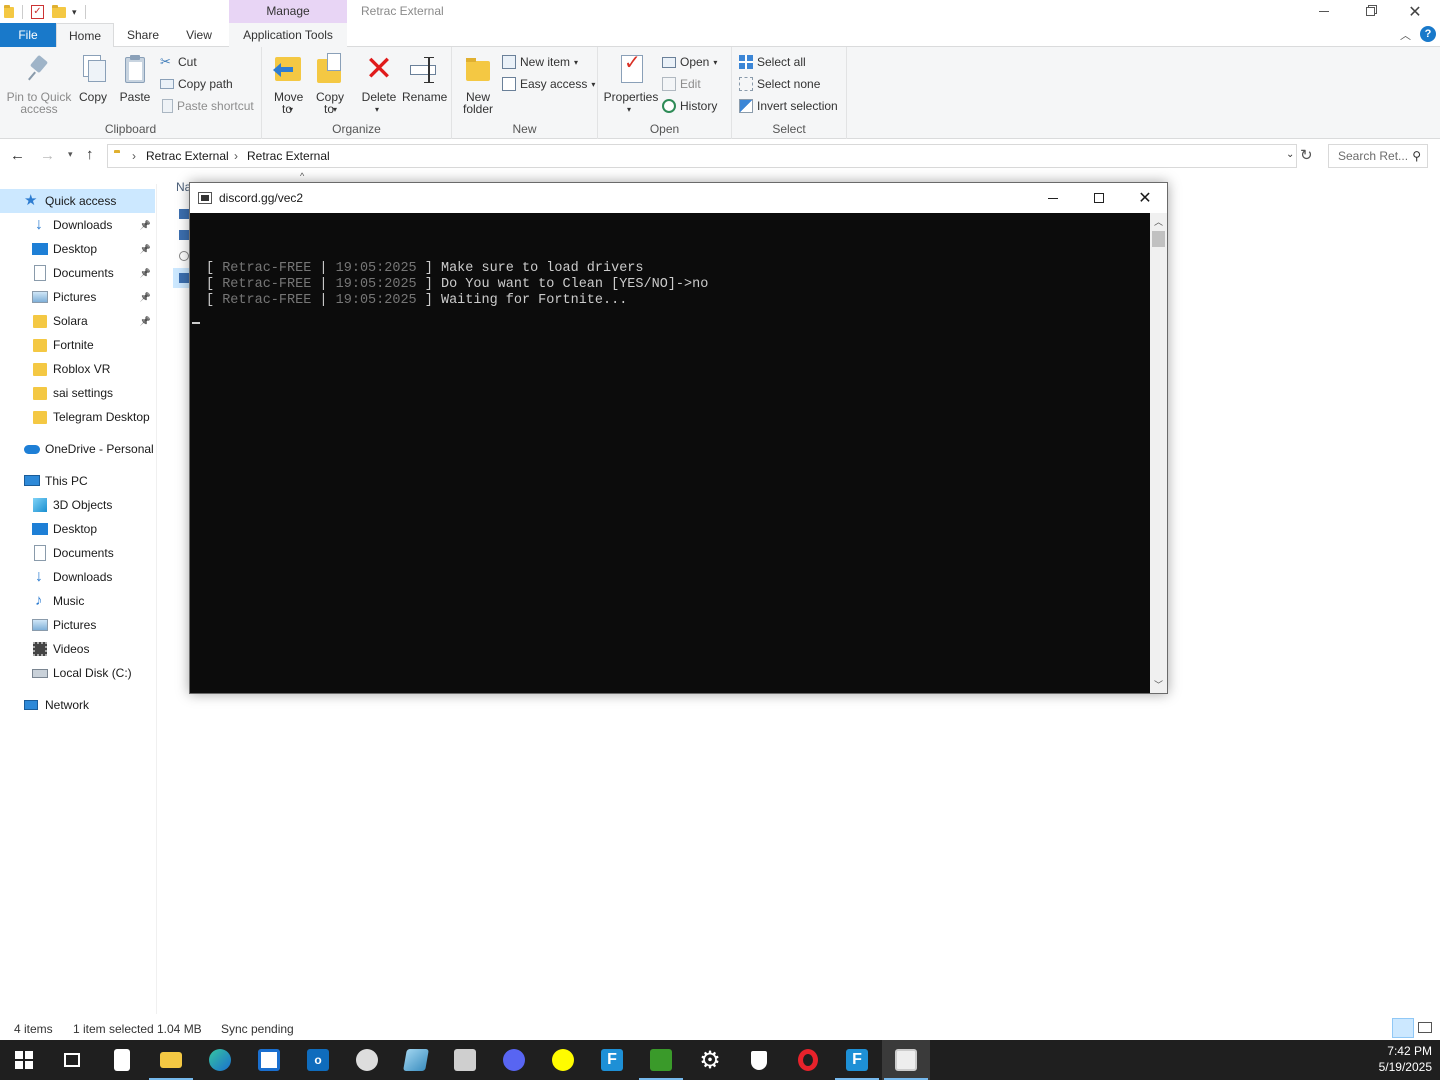 The height and width of the screenshot is (1080, 1440). Describe the element at coordinates (77, 273) in the screenshot. I see `nav-item-documents: Documents 📌` at that location.